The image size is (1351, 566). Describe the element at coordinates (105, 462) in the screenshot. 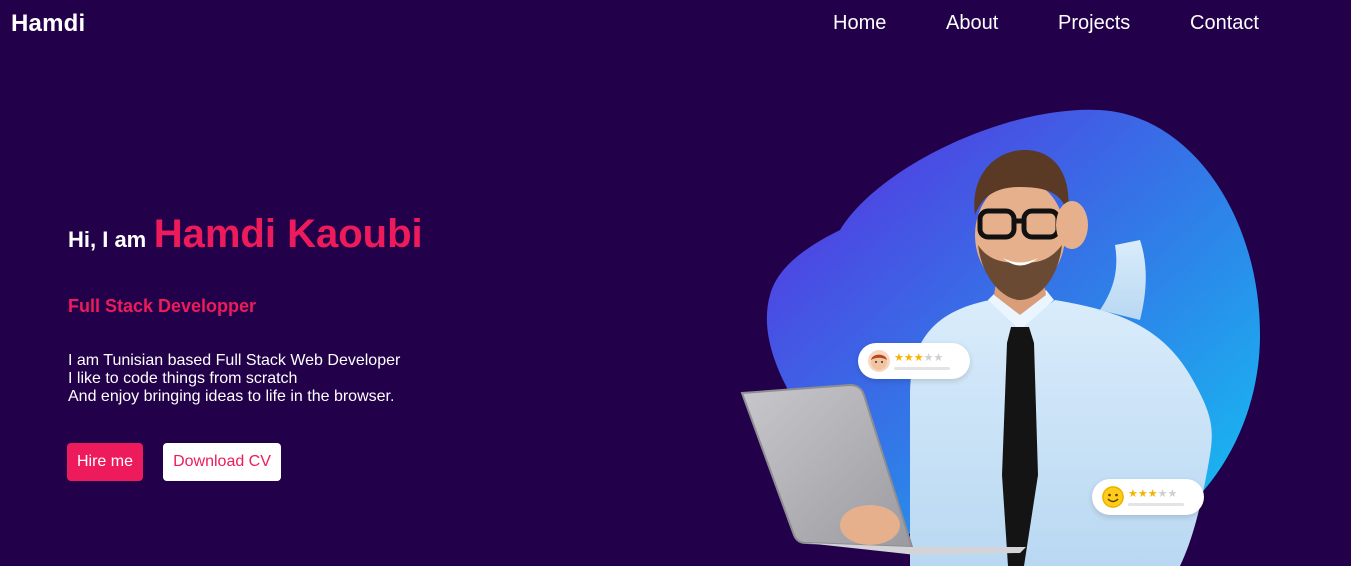

I see `hire-me-button: Hire me` at that location.